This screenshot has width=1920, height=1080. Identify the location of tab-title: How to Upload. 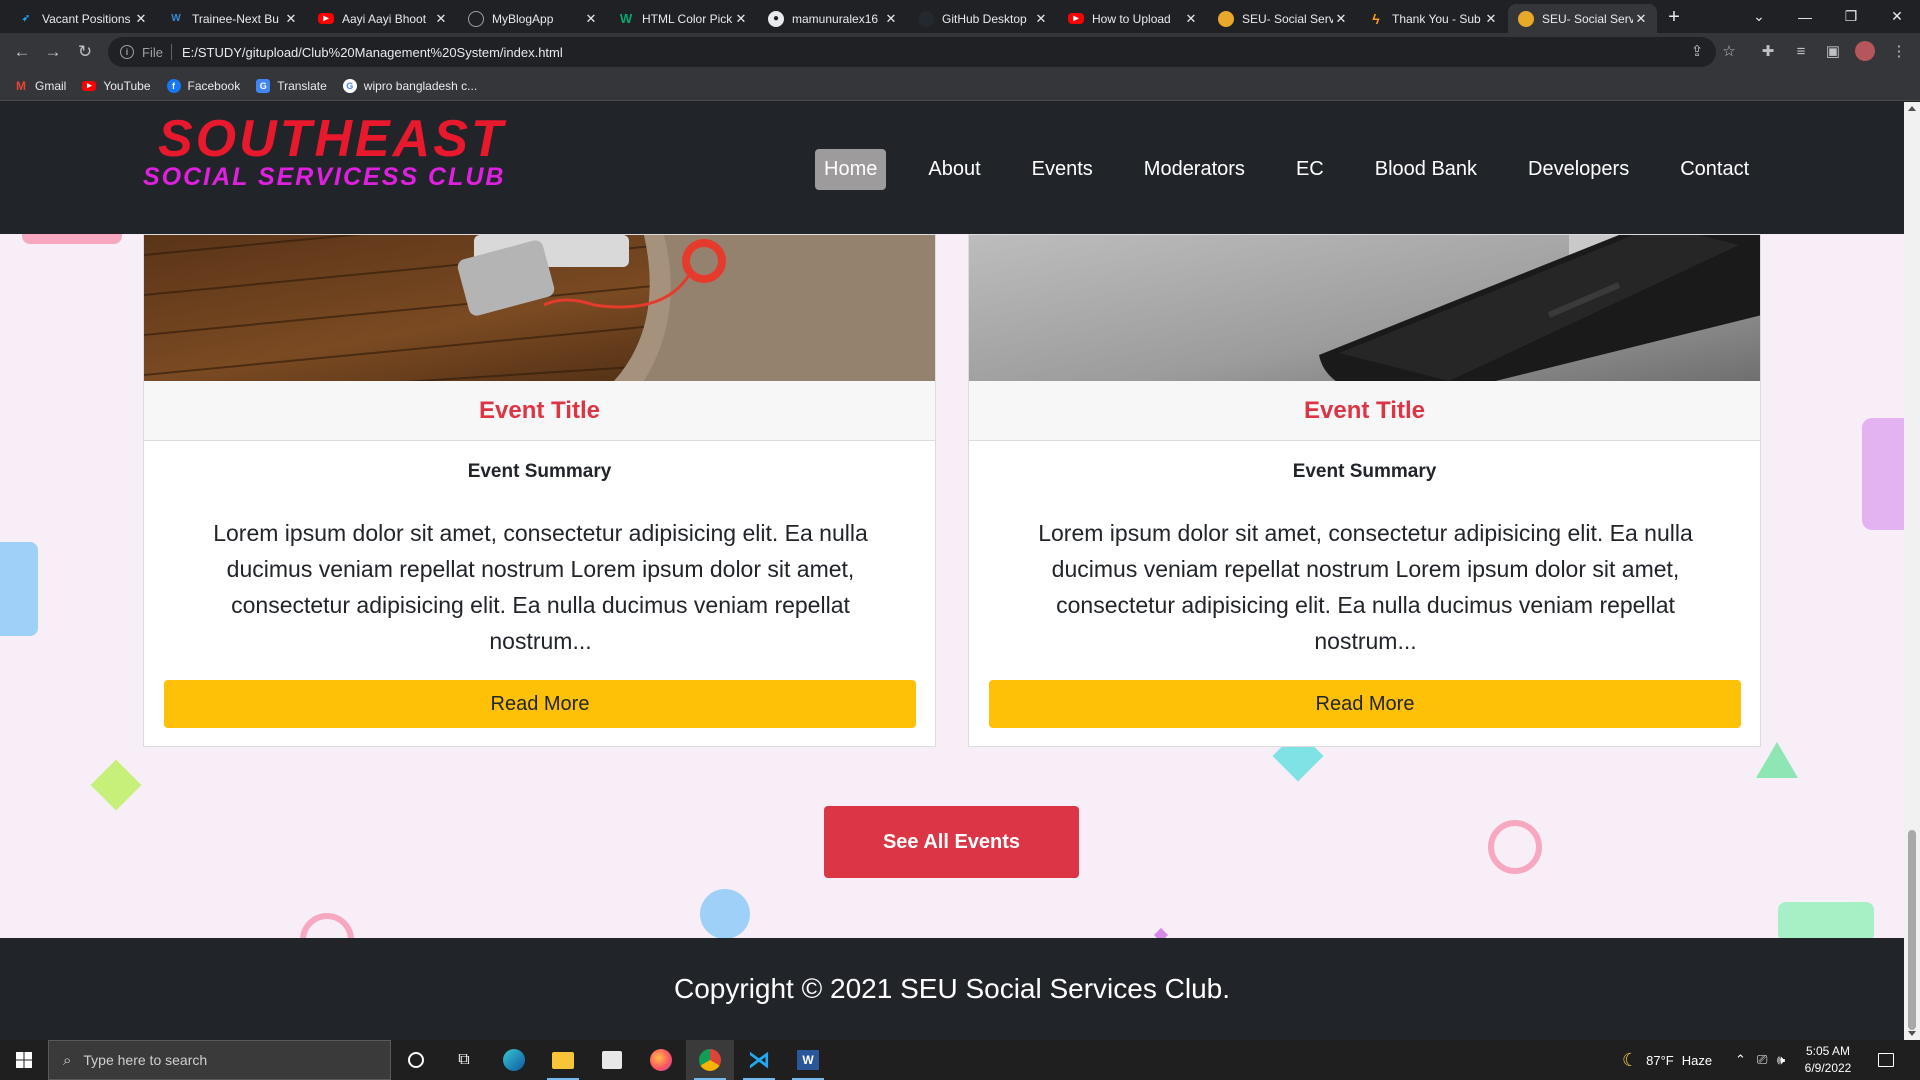
(1131, 18).